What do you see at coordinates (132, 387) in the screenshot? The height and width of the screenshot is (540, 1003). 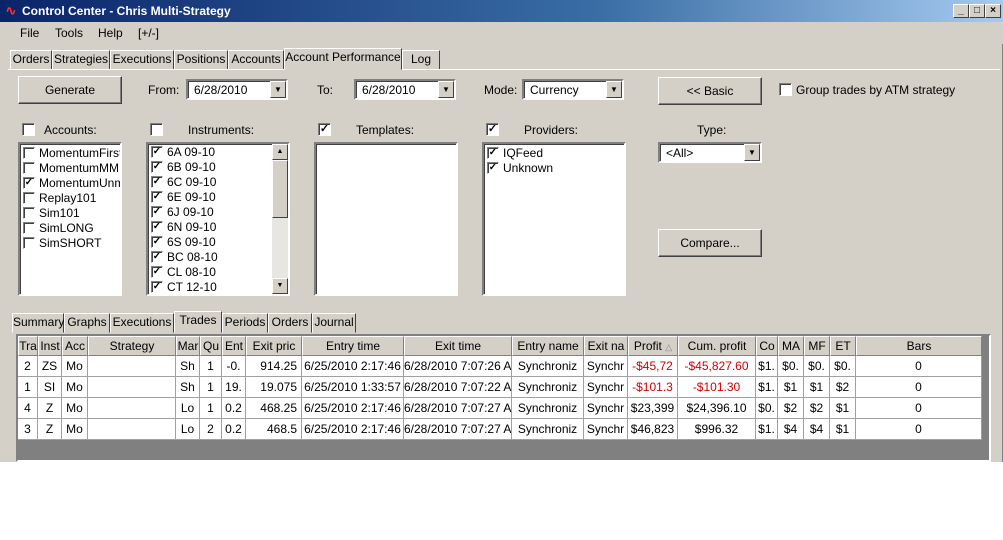 I see `table-cell` at bounding box center [132, 387].